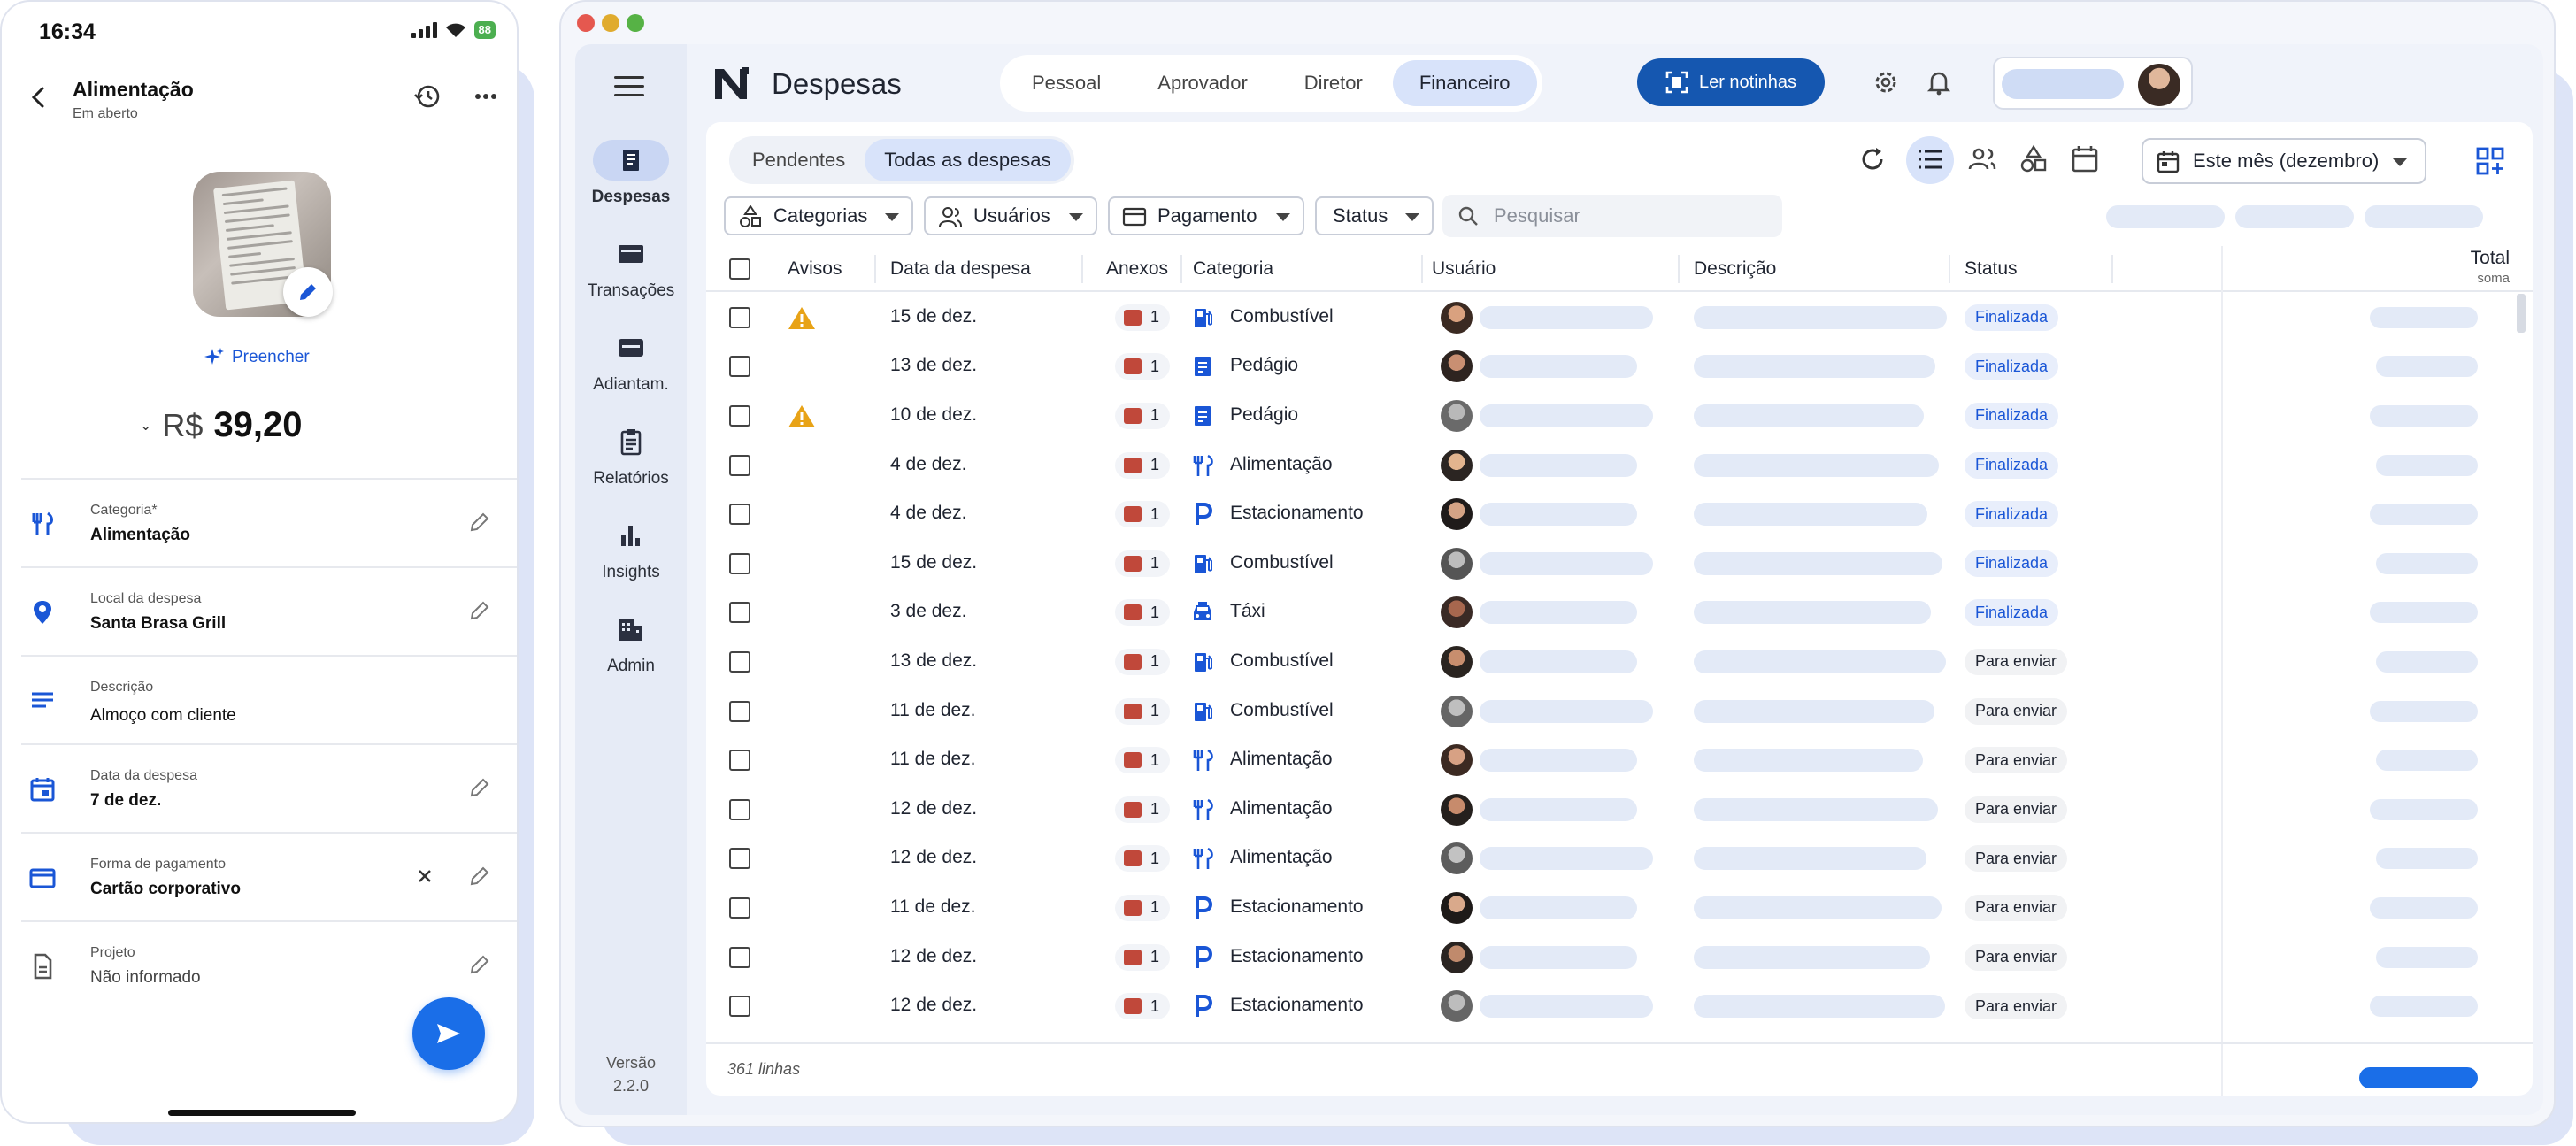 The height and width of the screenshot is (1146, 2576). What do you see at coordinates (1137, 269) in the screenshot?
I see `column-header-anexos: Anexos` at bounding box center [1137, 269].